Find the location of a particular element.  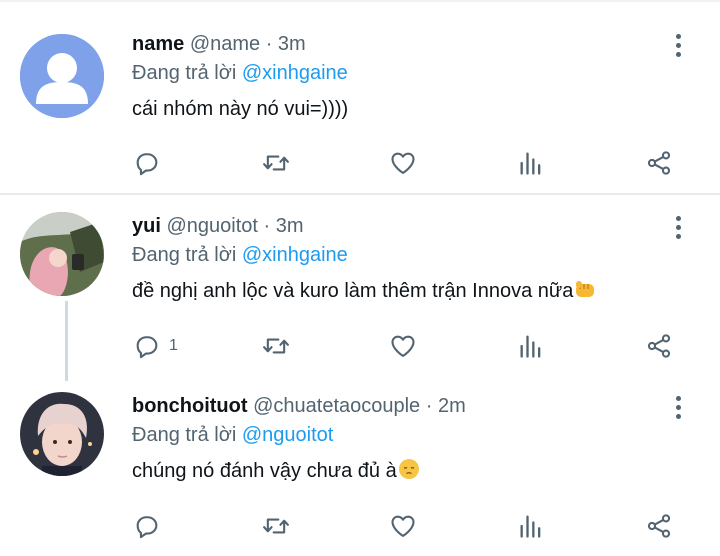

tweet-text: cái nhóm này nó vui=)))) is located at coordinates (240, 109).